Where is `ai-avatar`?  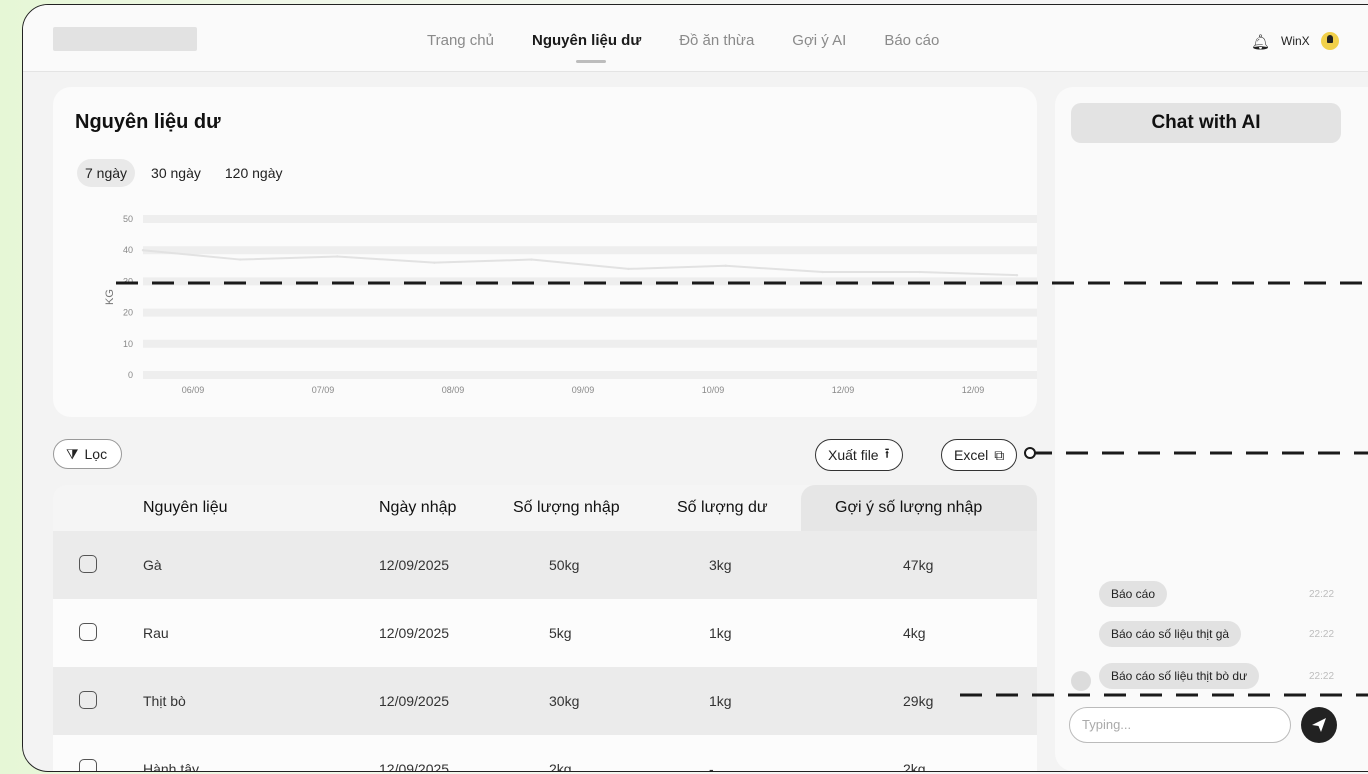
ai-avatar is located at coordinates (1081, 681).